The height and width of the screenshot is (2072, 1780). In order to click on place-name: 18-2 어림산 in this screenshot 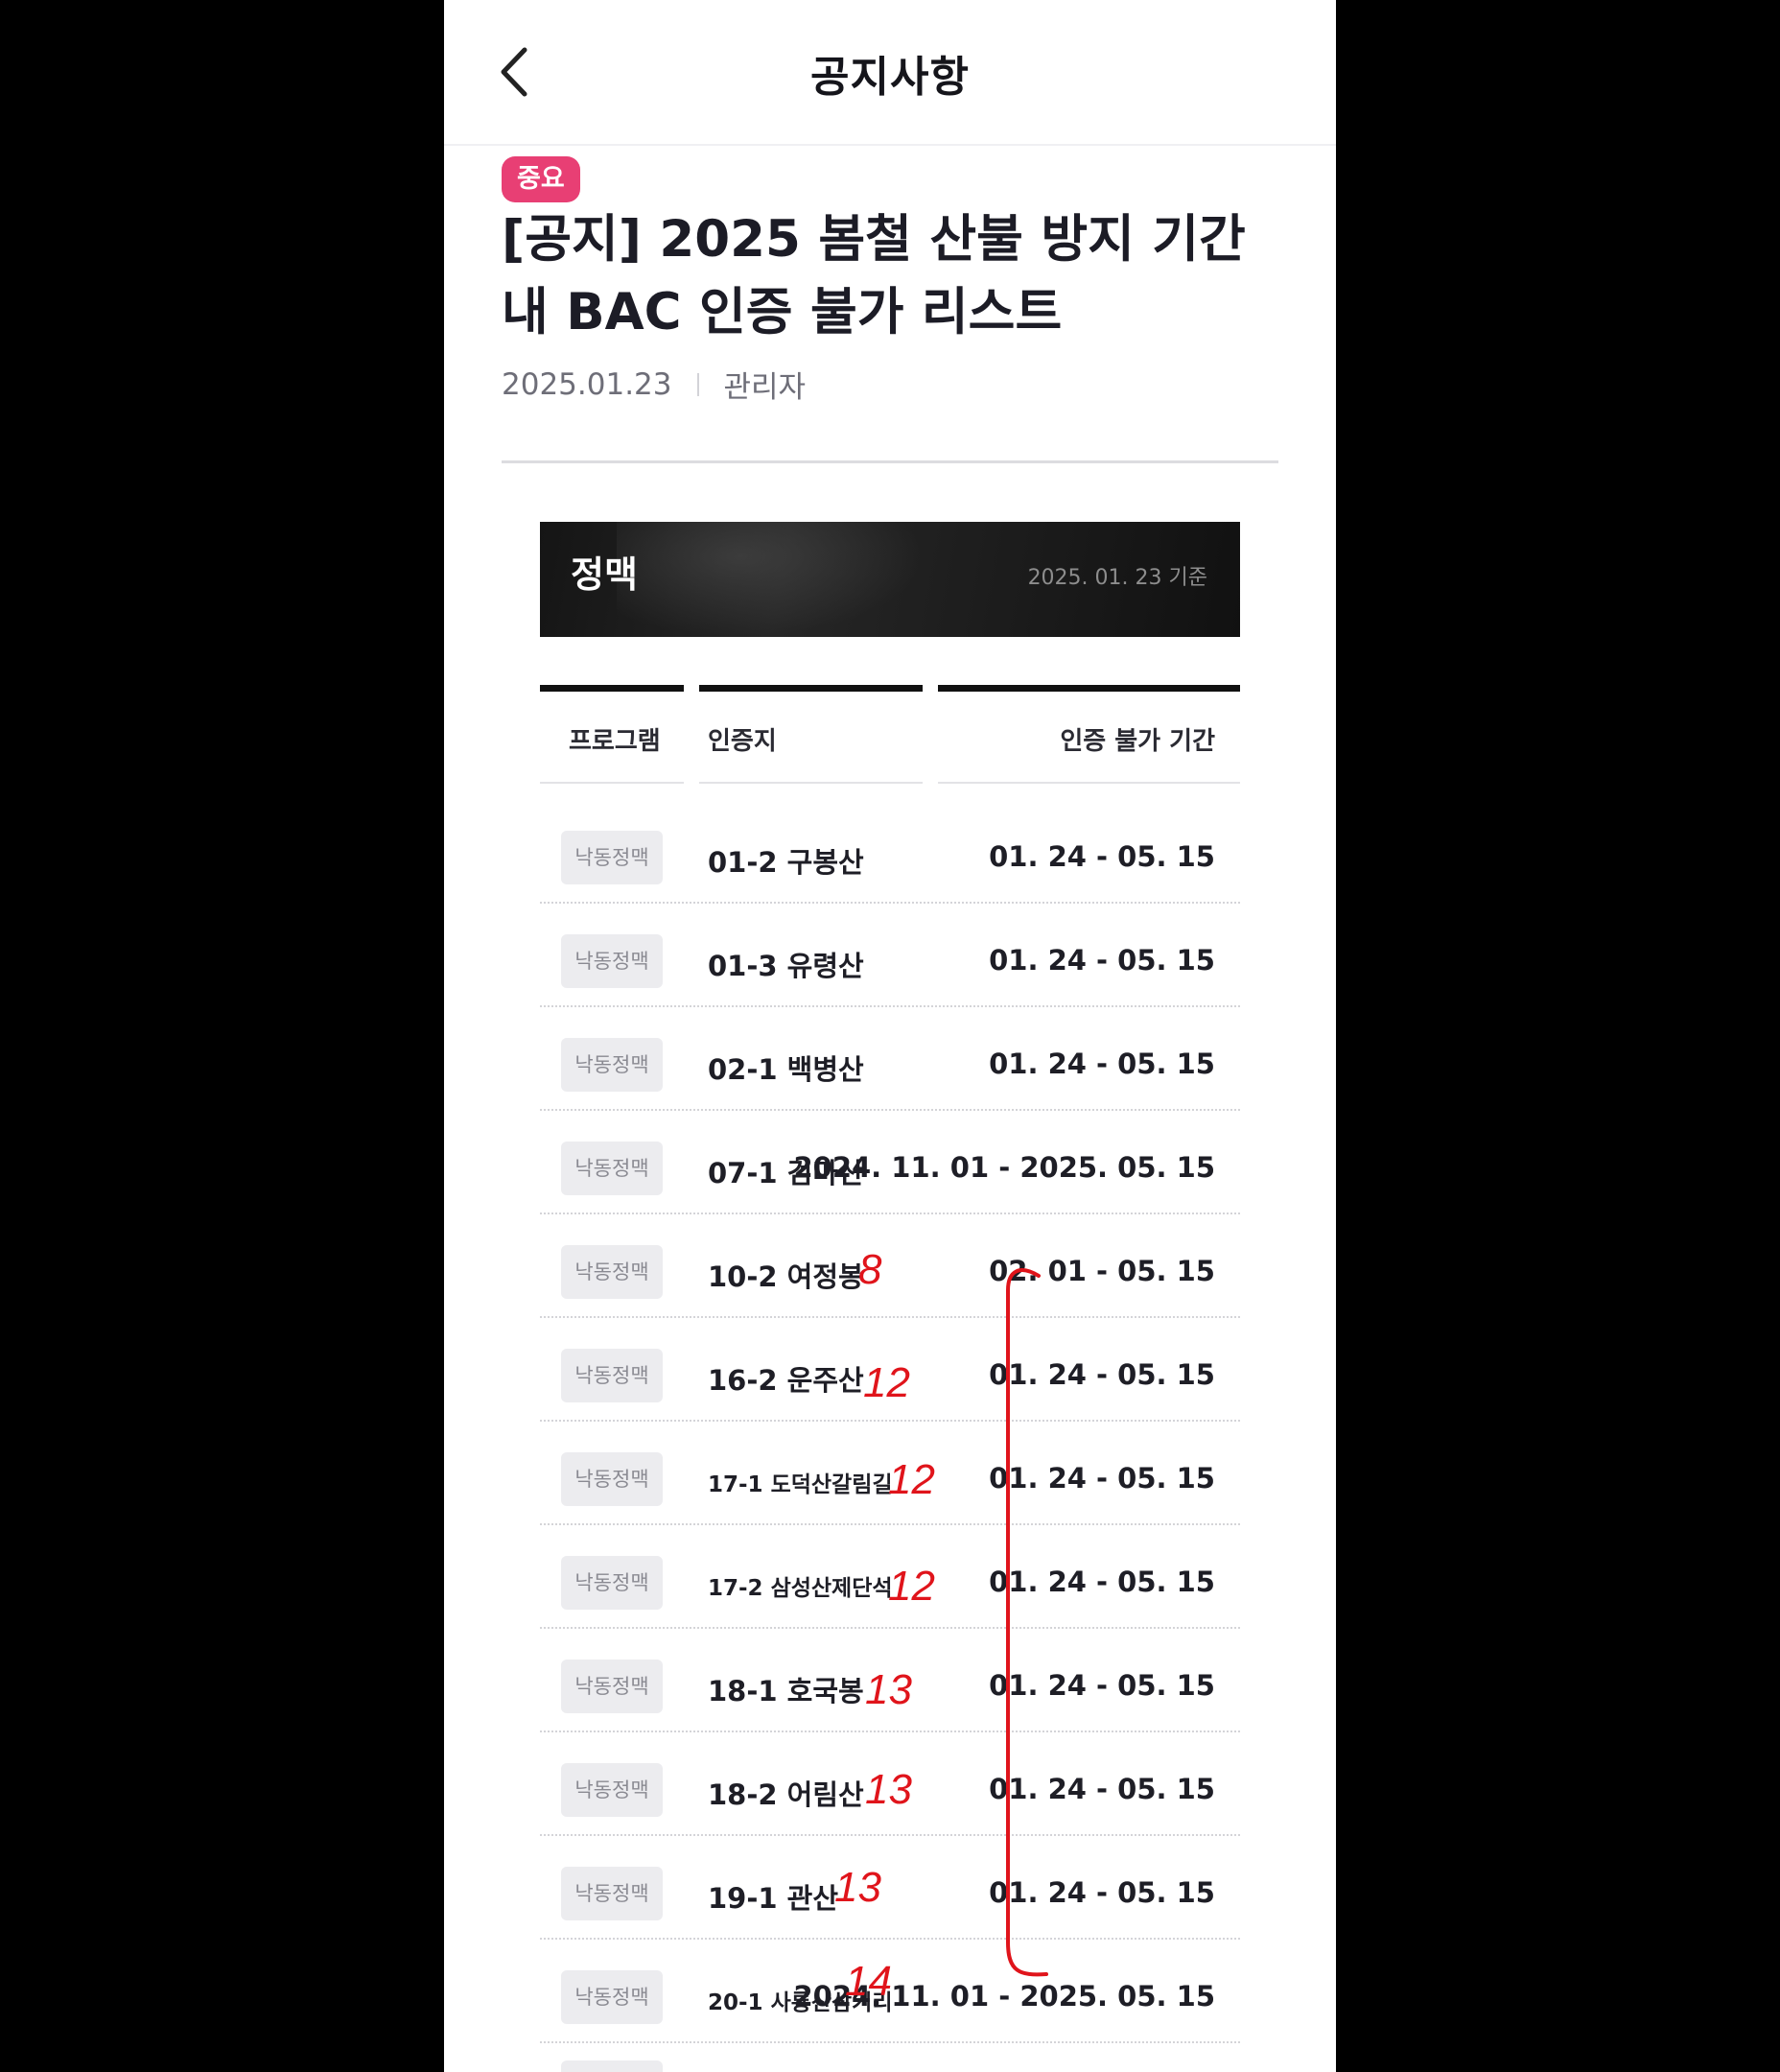, I will do `click(786, 1794)`.